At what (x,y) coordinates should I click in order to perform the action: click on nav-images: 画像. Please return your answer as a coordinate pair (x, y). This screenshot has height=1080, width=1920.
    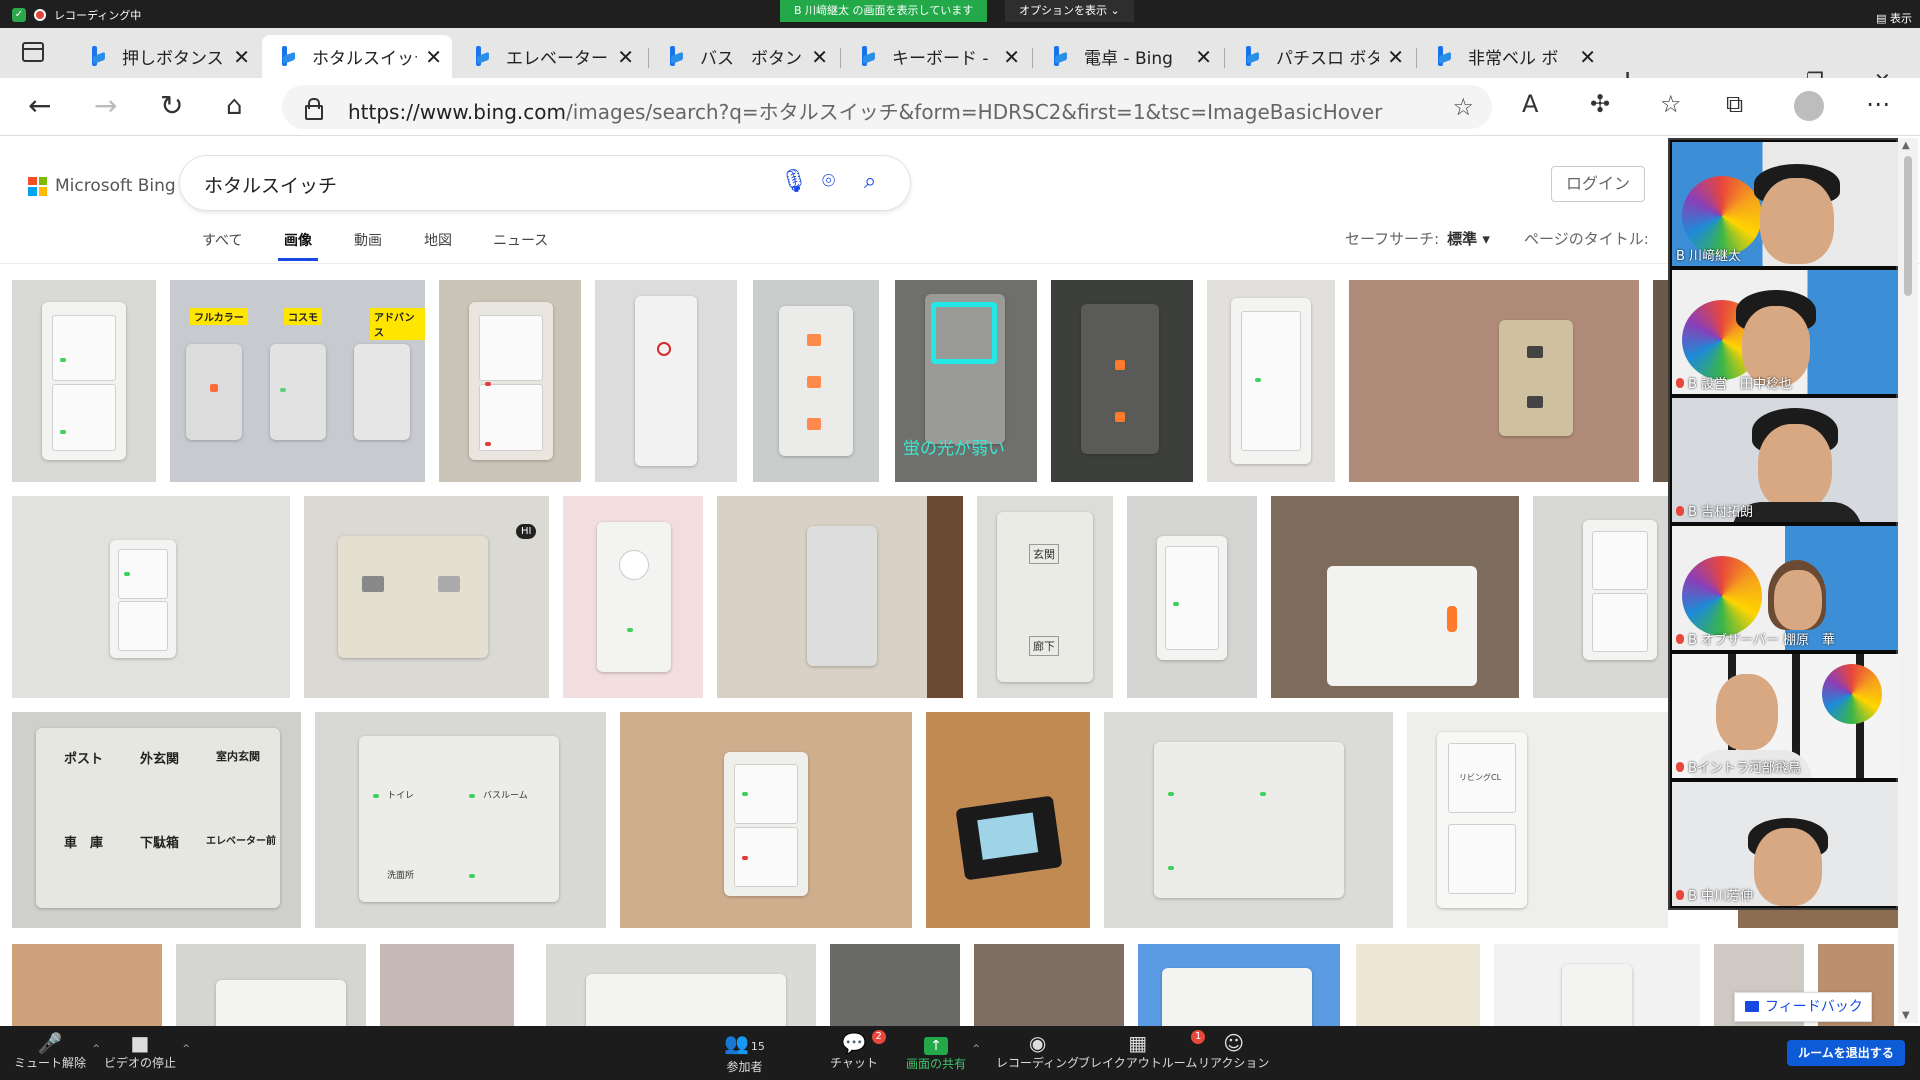
    Looking at the image, I should click on (298, 240).